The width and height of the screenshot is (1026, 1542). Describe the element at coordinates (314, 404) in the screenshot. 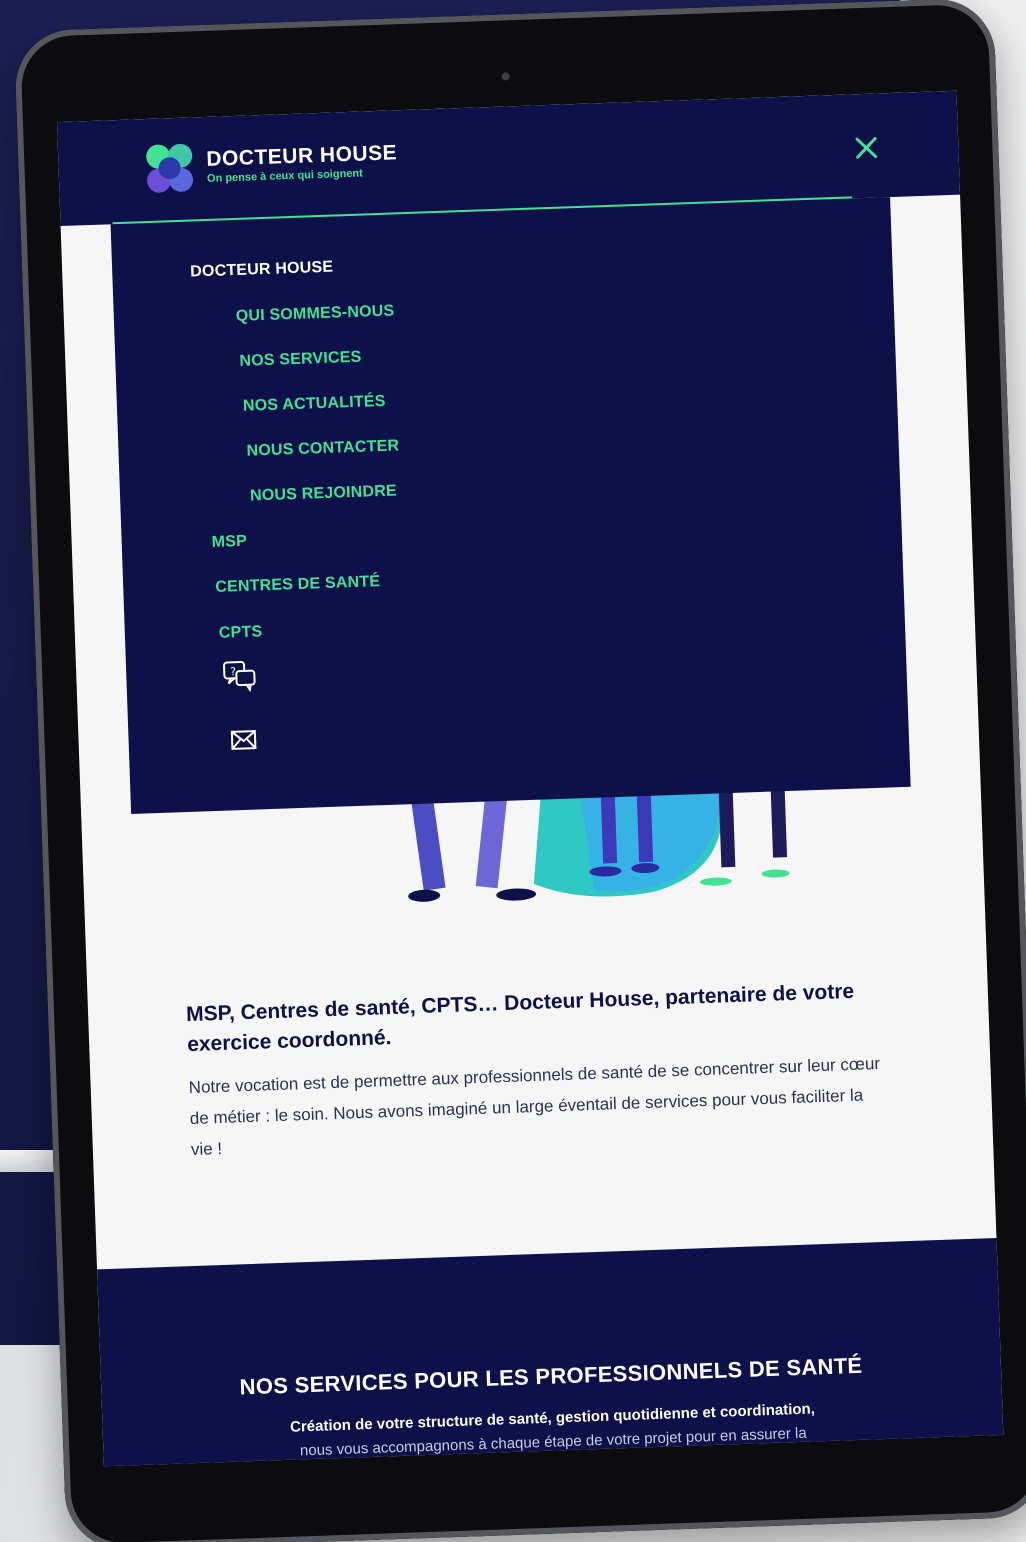

I see `menu-item-nos-actualites: NOS ACTUALITÉS` at that location.